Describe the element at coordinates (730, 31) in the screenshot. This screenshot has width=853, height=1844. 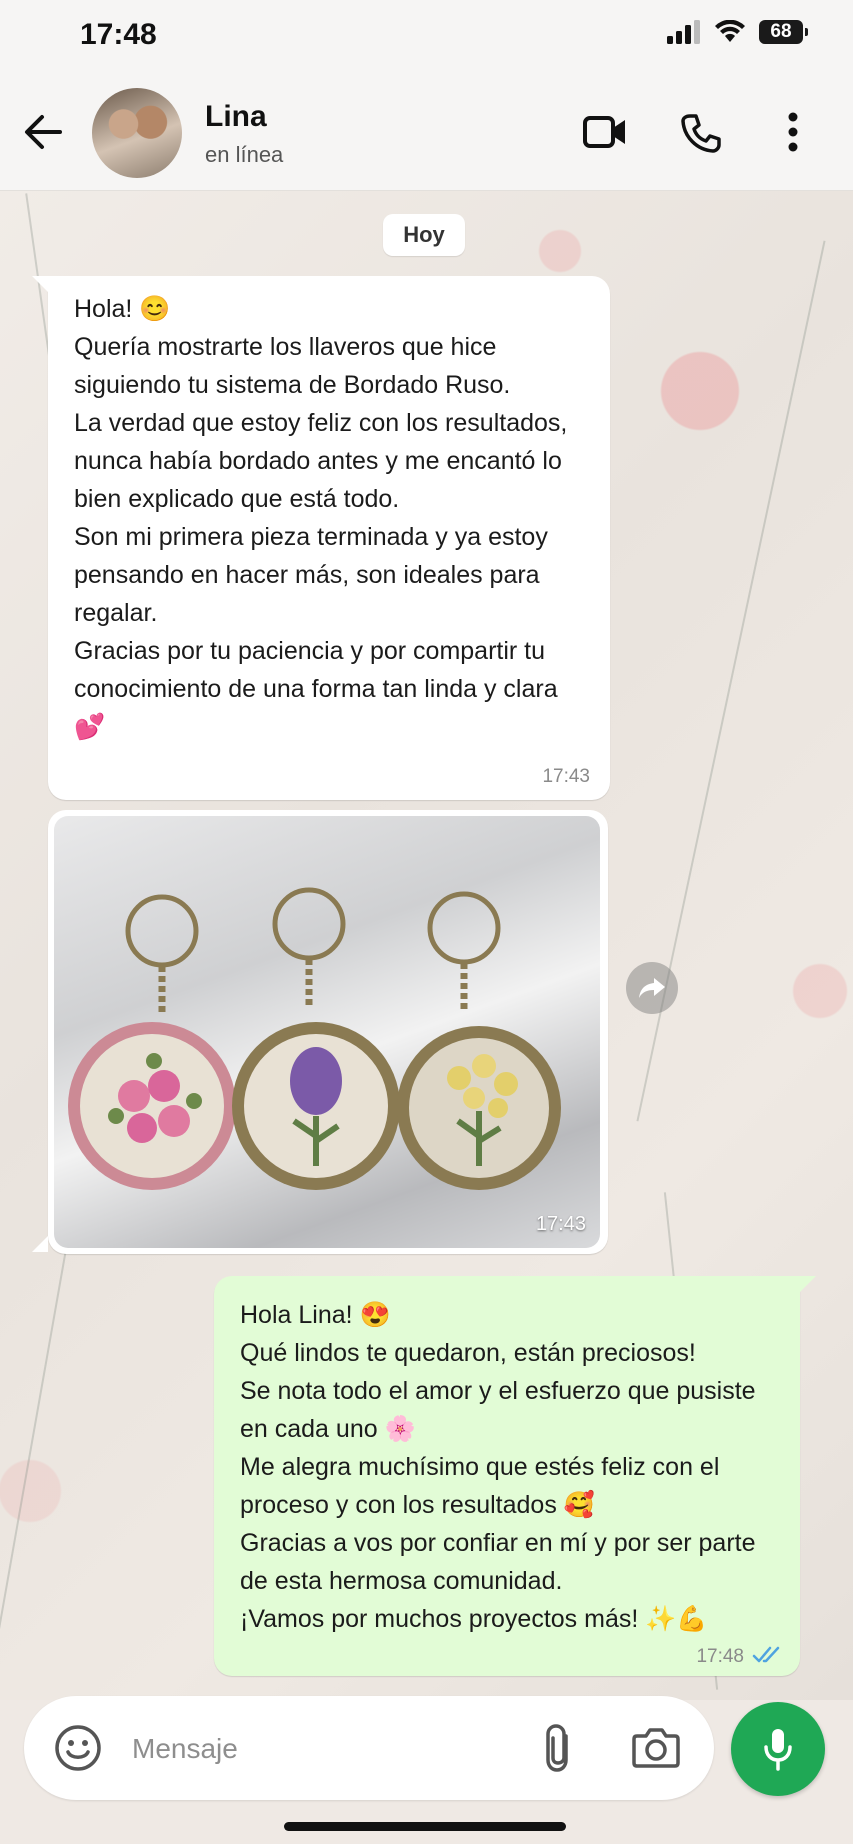
I see `wifi-icon` at that location.